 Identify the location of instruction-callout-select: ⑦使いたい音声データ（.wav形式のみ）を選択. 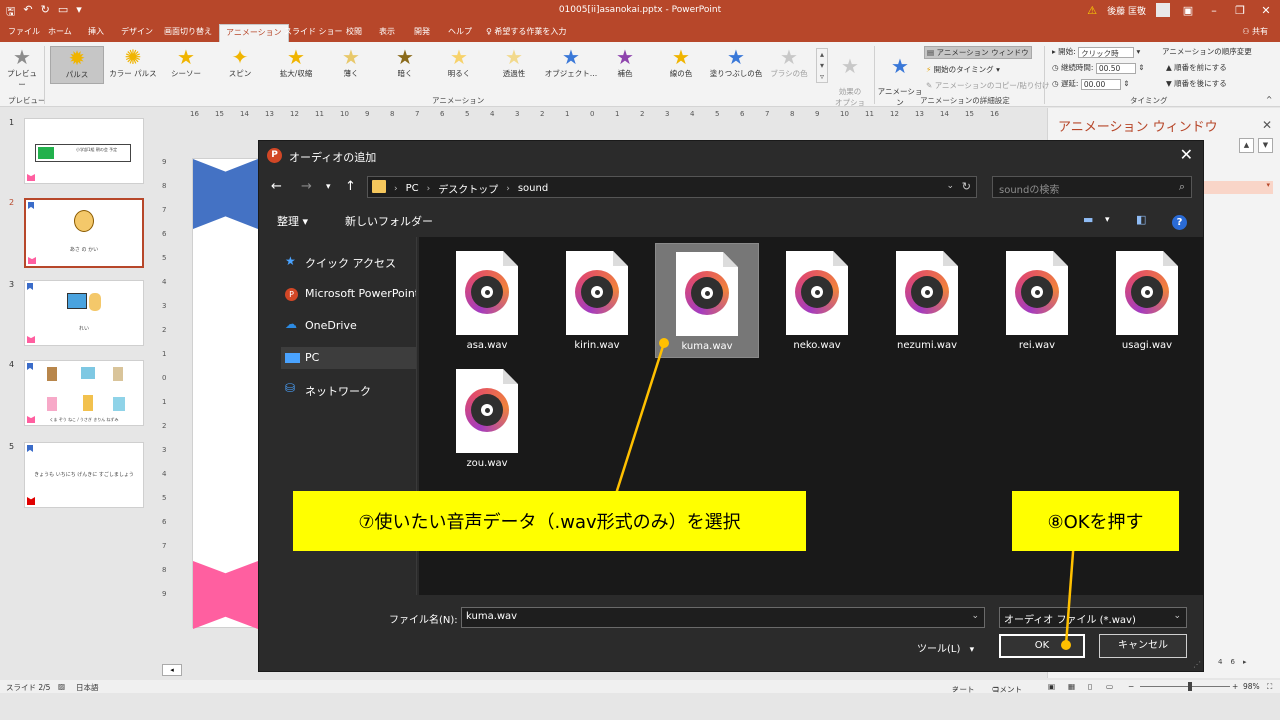
(549, 521).